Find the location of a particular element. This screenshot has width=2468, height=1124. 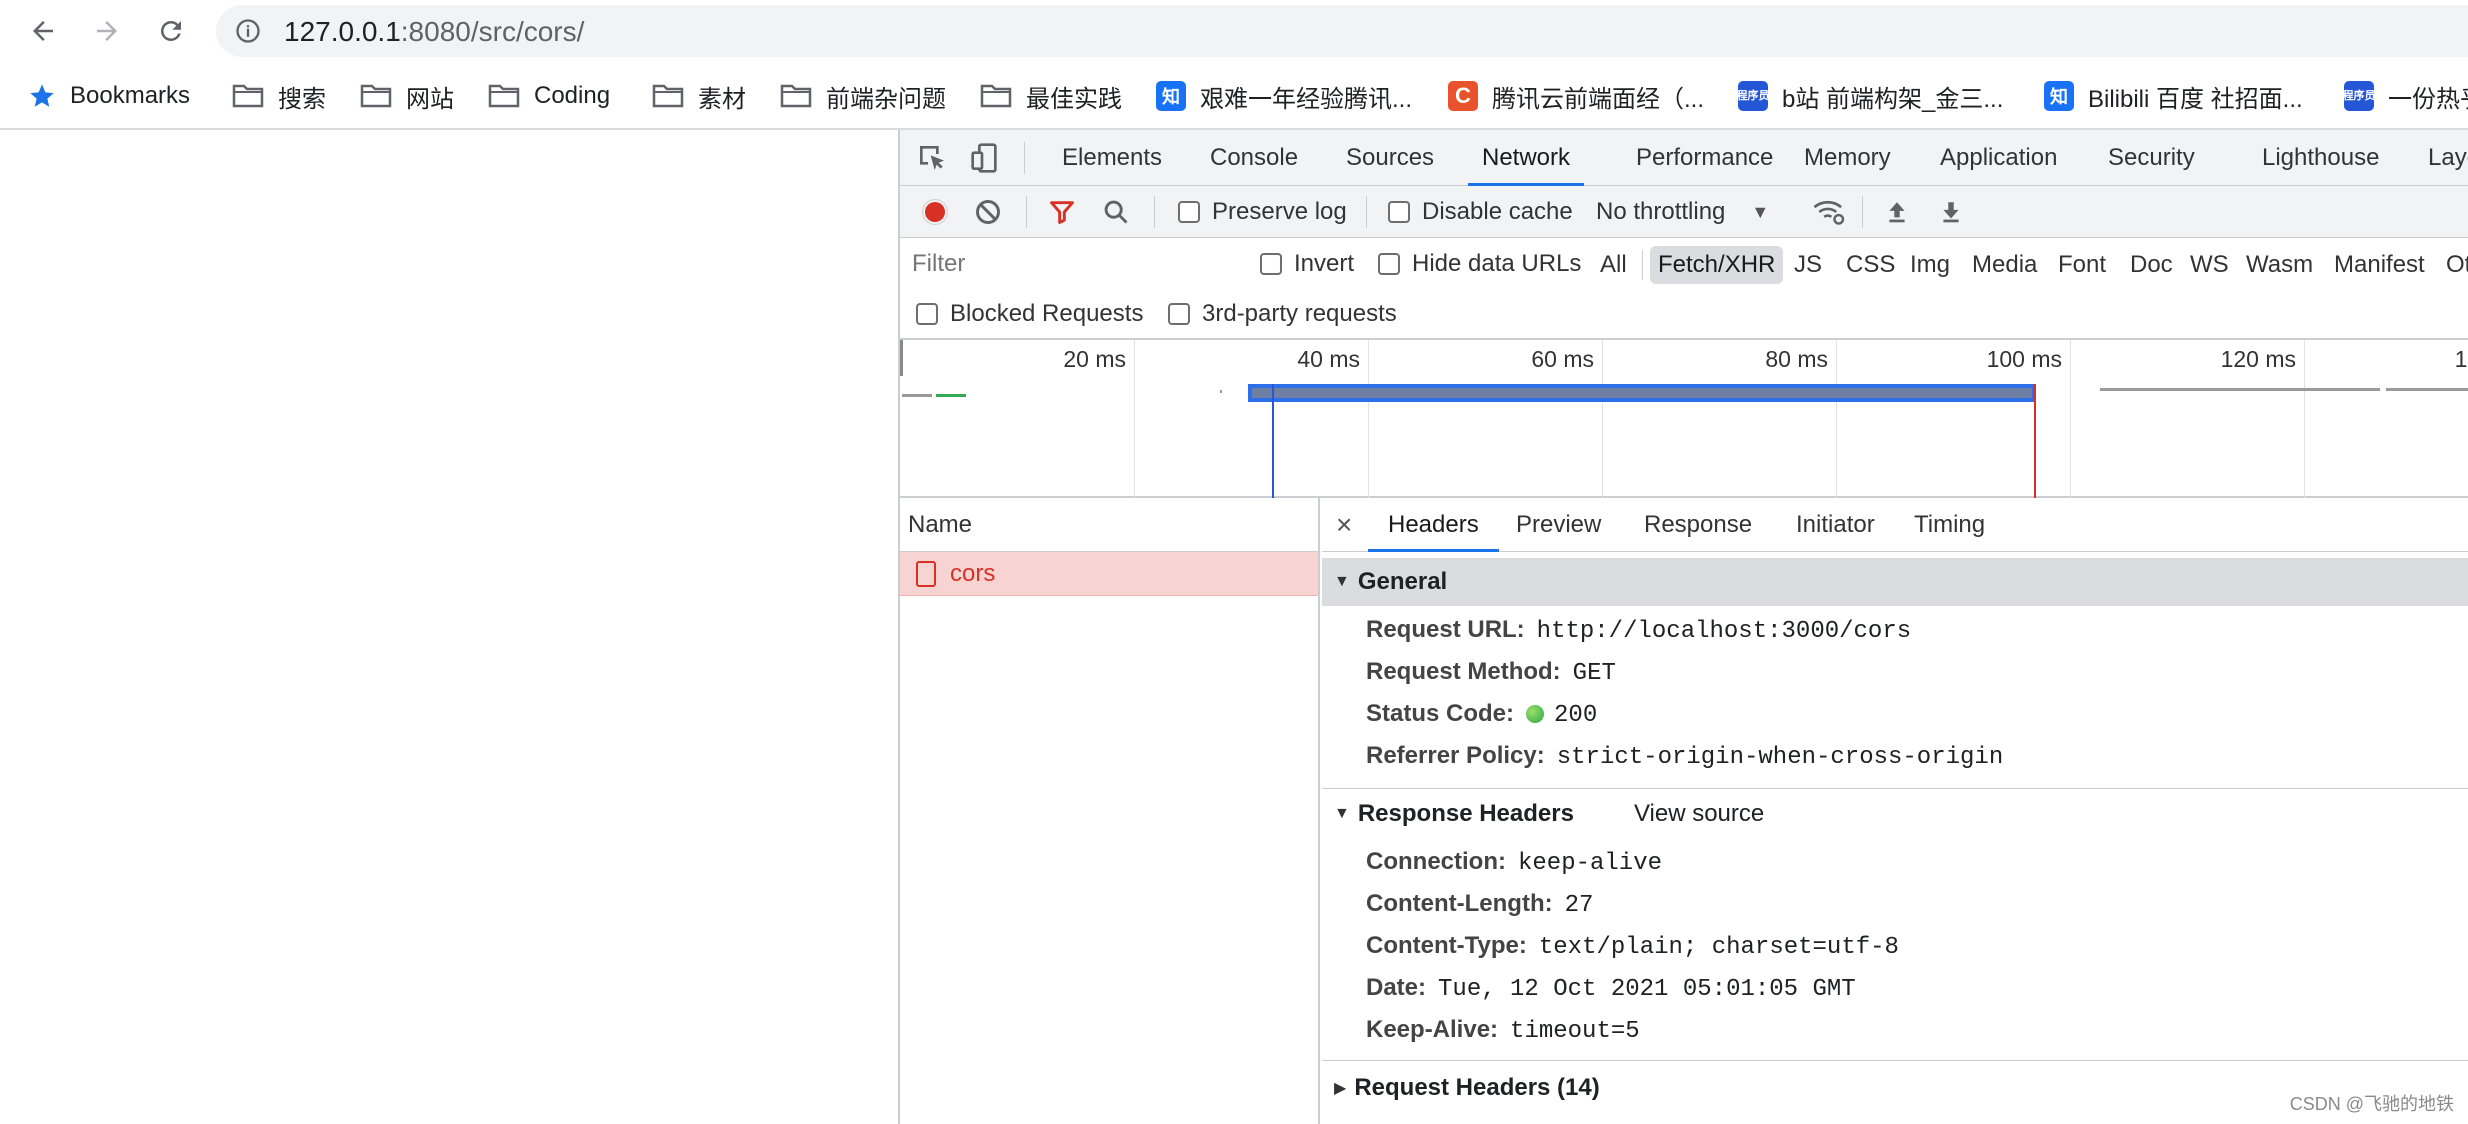

header-field: Connection: keep-alive is located at coordinates (1514, 862).